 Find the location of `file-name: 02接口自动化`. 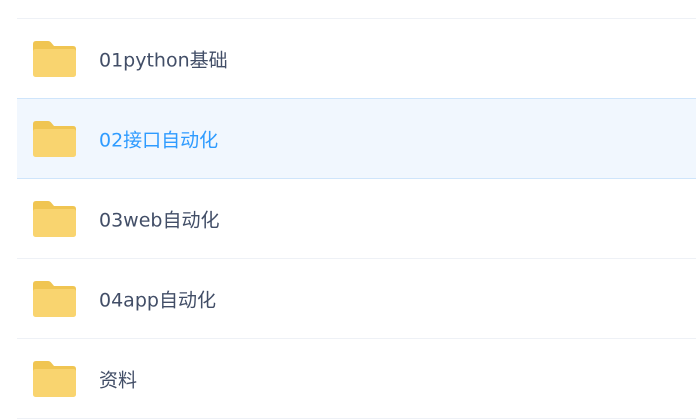

file-name: 02接口自动化 is located at coordinates (158, 138).